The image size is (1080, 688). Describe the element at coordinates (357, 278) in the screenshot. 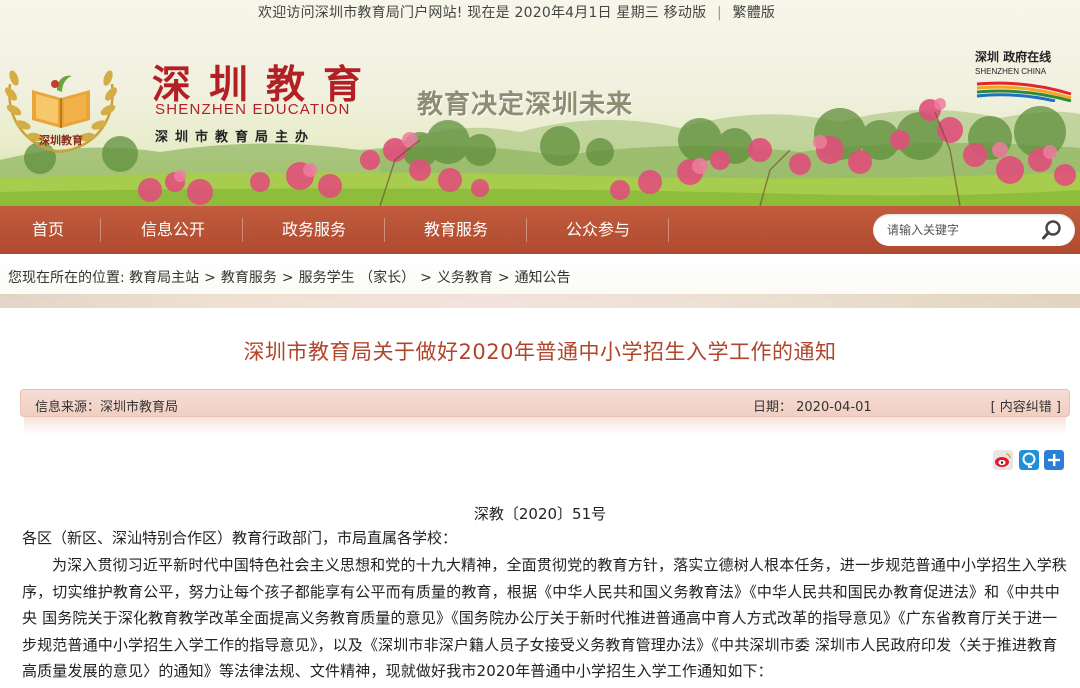

I see `breadcrumb-student-services: 服务学生 （家长）` at that location.